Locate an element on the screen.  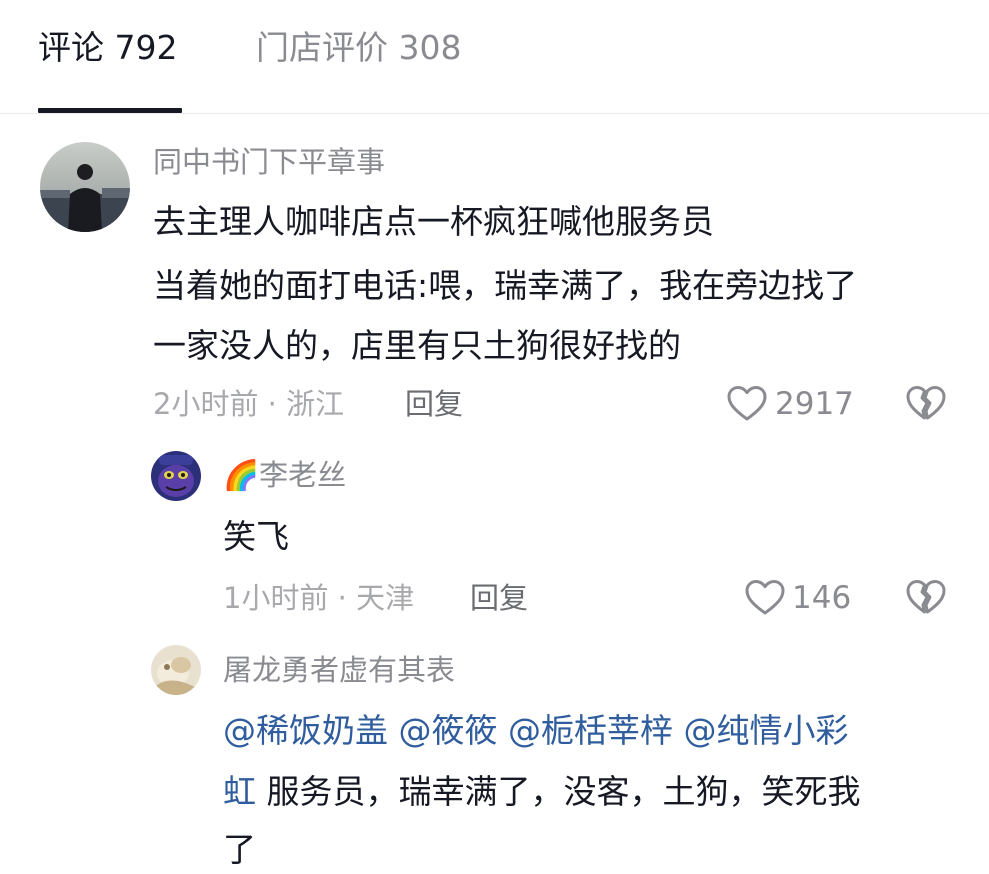
mention-link: @纯情小彩 is located at coordinates (766, 730).